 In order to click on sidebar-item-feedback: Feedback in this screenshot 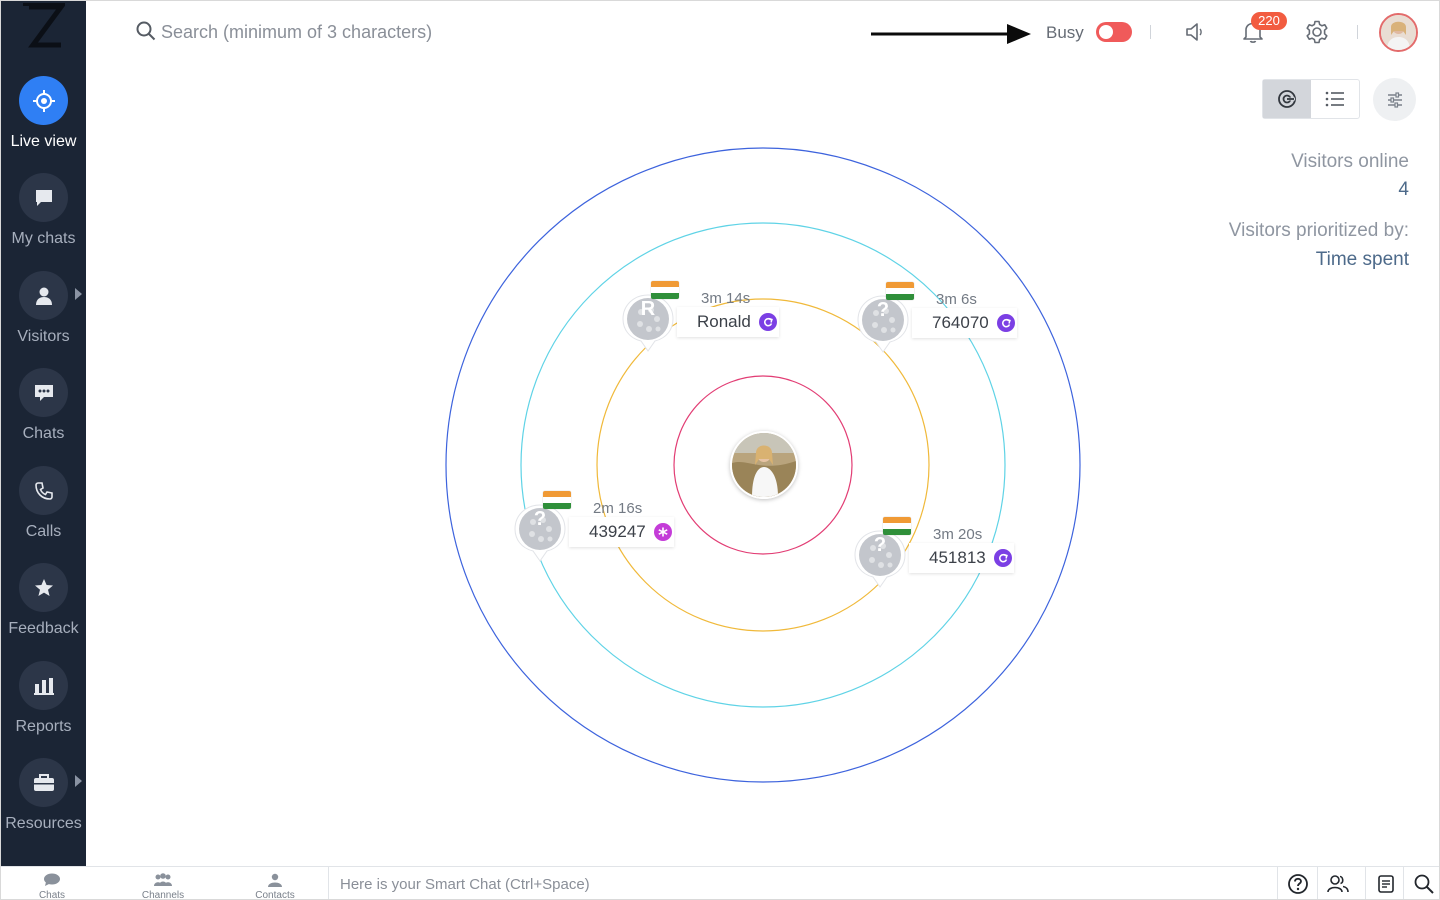, I will do `click(43, 608)`.